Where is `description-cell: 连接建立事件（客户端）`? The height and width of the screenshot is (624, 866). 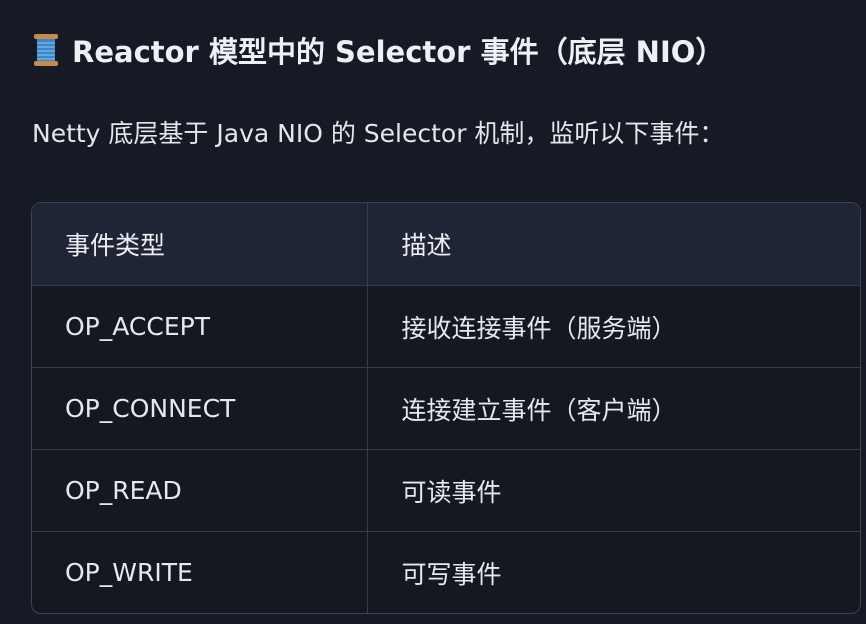
description-cell: 连接建立事件（客户端） is located at coordinates (613, 408).